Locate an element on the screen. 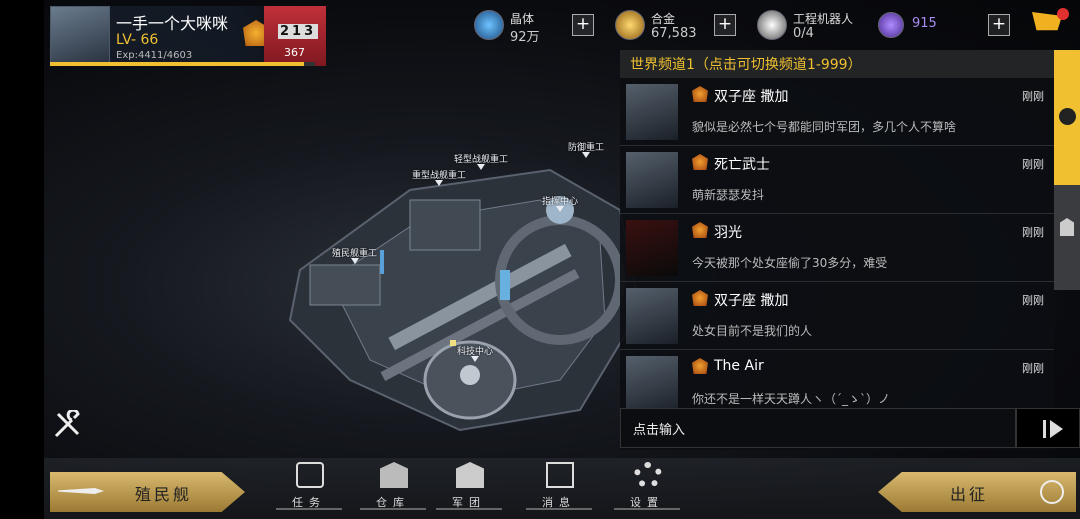  building-label: 重型战舰重工 is located at coordinates (439, 177).